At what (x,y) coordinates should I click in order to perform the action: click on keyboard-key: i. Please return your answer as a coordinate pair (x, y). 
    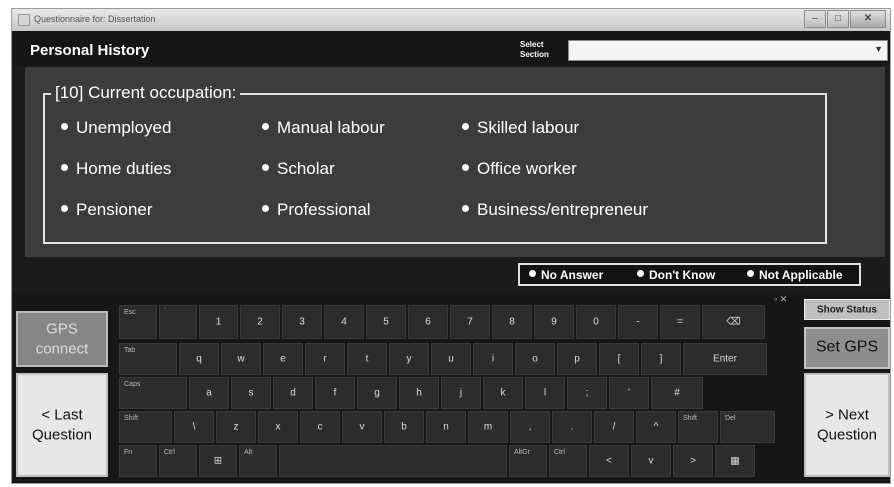
    Looking at the image, I should click on (493, 359).